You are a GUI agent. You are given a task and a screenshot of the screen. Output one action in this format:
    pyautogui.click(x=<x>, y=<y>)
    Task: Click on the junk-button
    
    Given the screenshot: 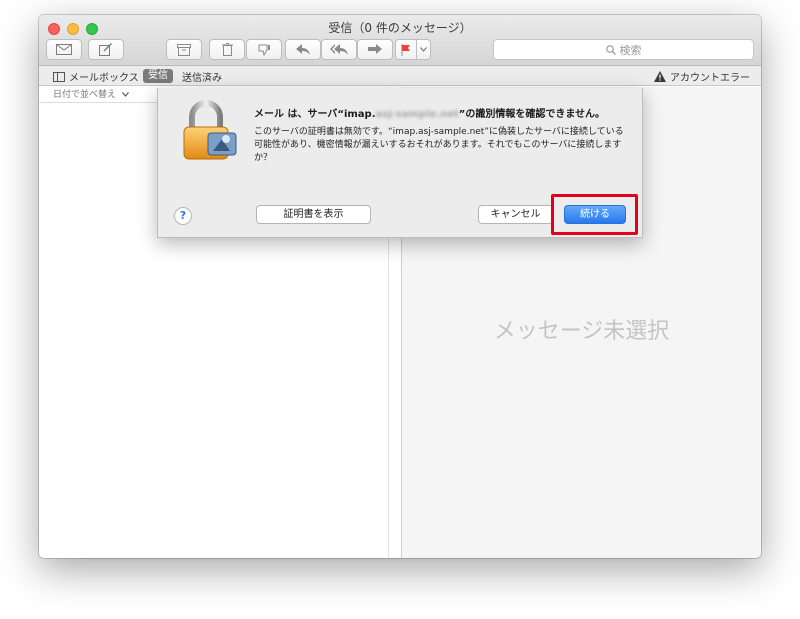 What is the action you would take?
    pyautogui.click(x=264, y=49)
    